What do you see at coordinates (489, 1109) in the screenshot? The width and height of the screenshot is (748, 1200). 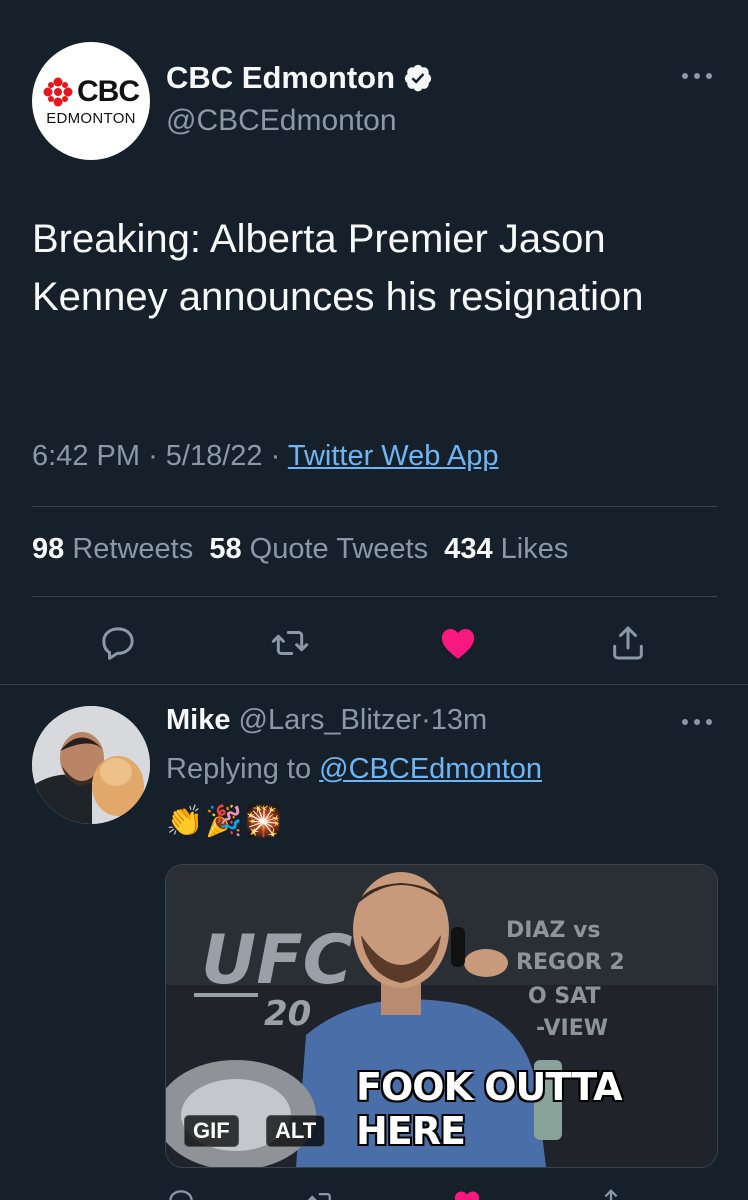 I see `gif-caption: FOOK OUTTA HERE` at bounding box center [489, 1109].